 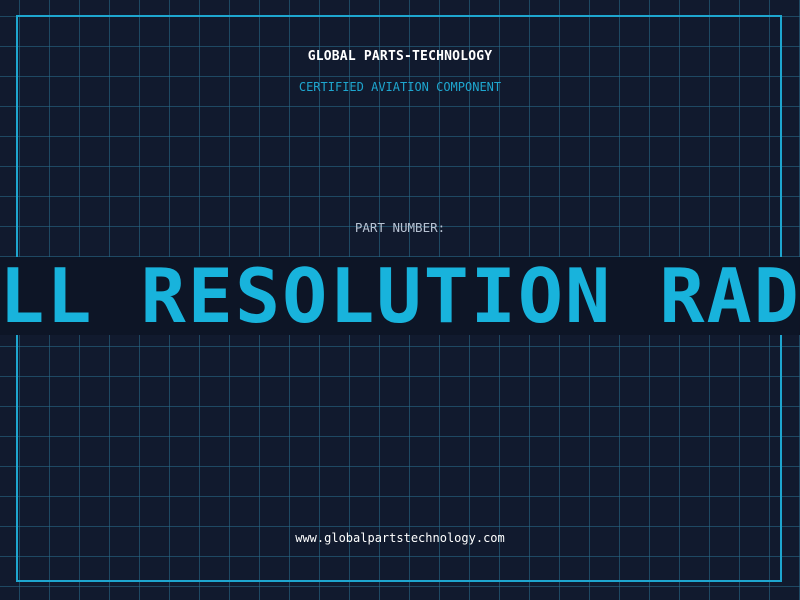 I want to click on part-number-value: FULL RESOLUTION RADAR, so click(x=400, y=296).